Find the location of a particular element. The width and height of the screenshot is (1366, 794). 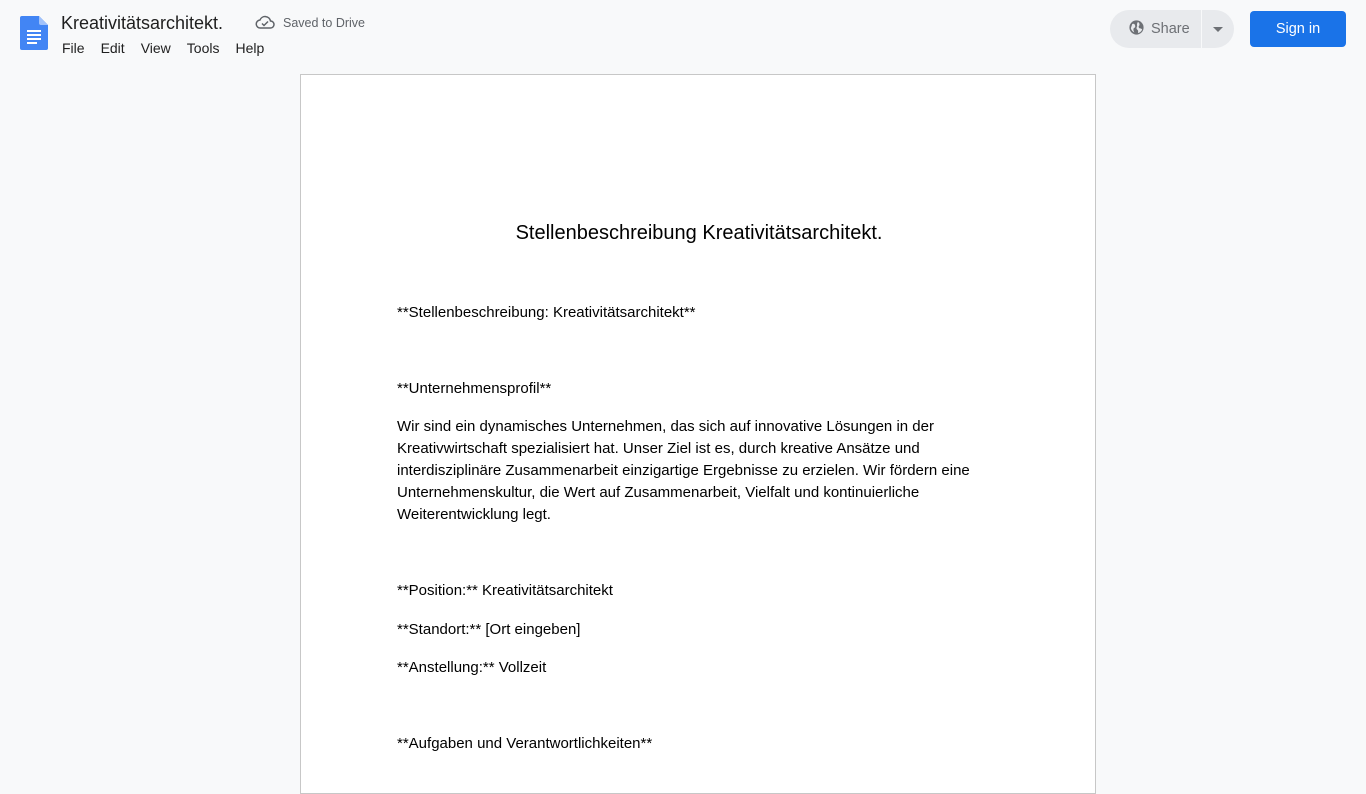

document-title: Kreativitätsarchitekt. is located at coordinates (142, 23).